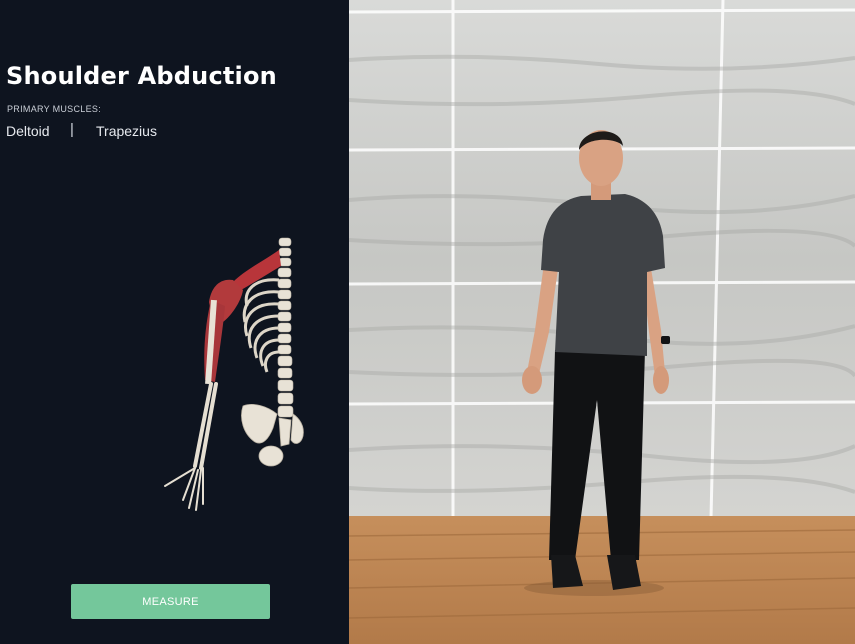  I want to click on ribcage-icon, so click(261, 325).